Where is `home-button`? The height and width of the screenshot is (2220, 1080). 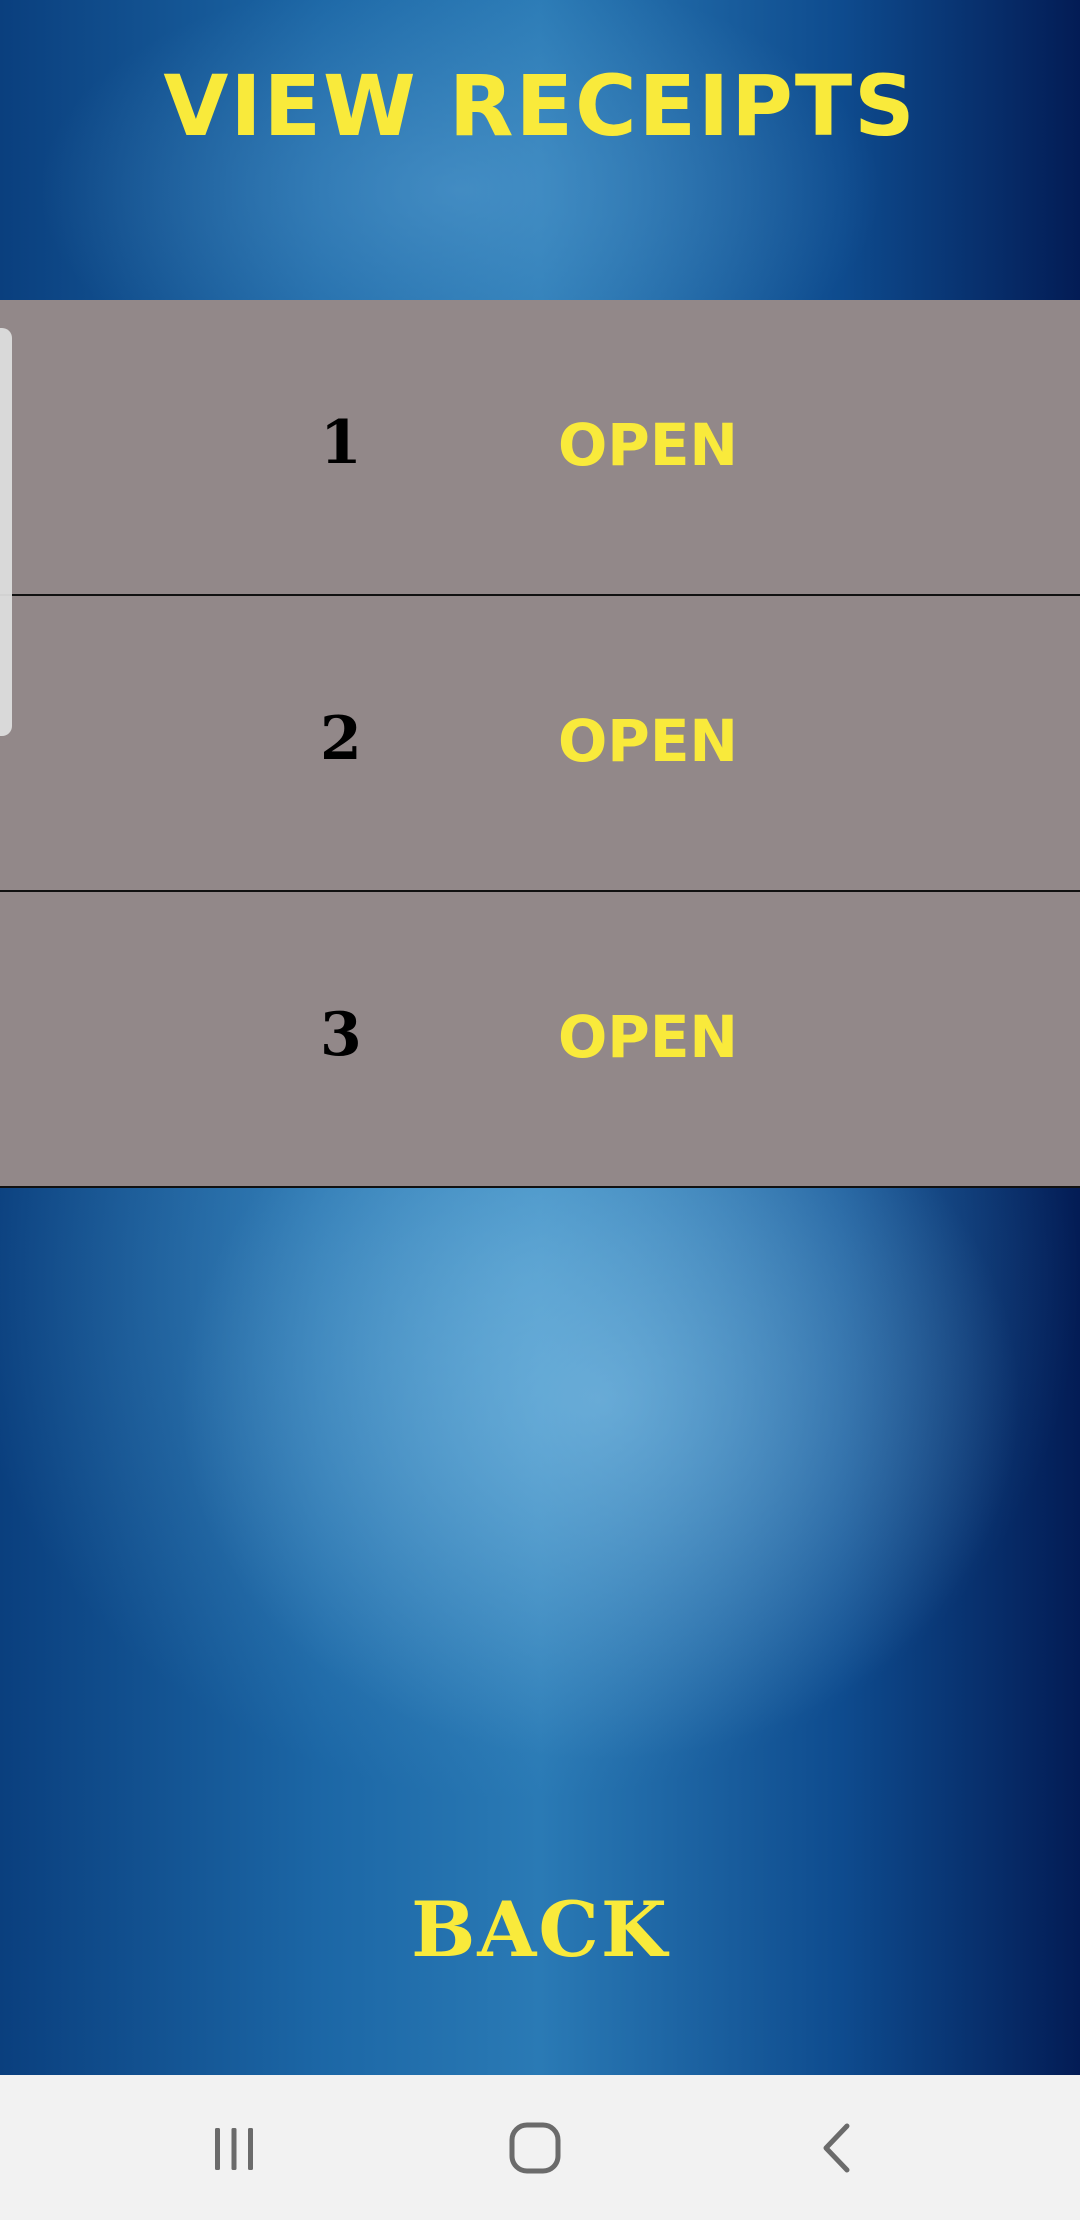 home-button is located at coordinates (535, 2147).